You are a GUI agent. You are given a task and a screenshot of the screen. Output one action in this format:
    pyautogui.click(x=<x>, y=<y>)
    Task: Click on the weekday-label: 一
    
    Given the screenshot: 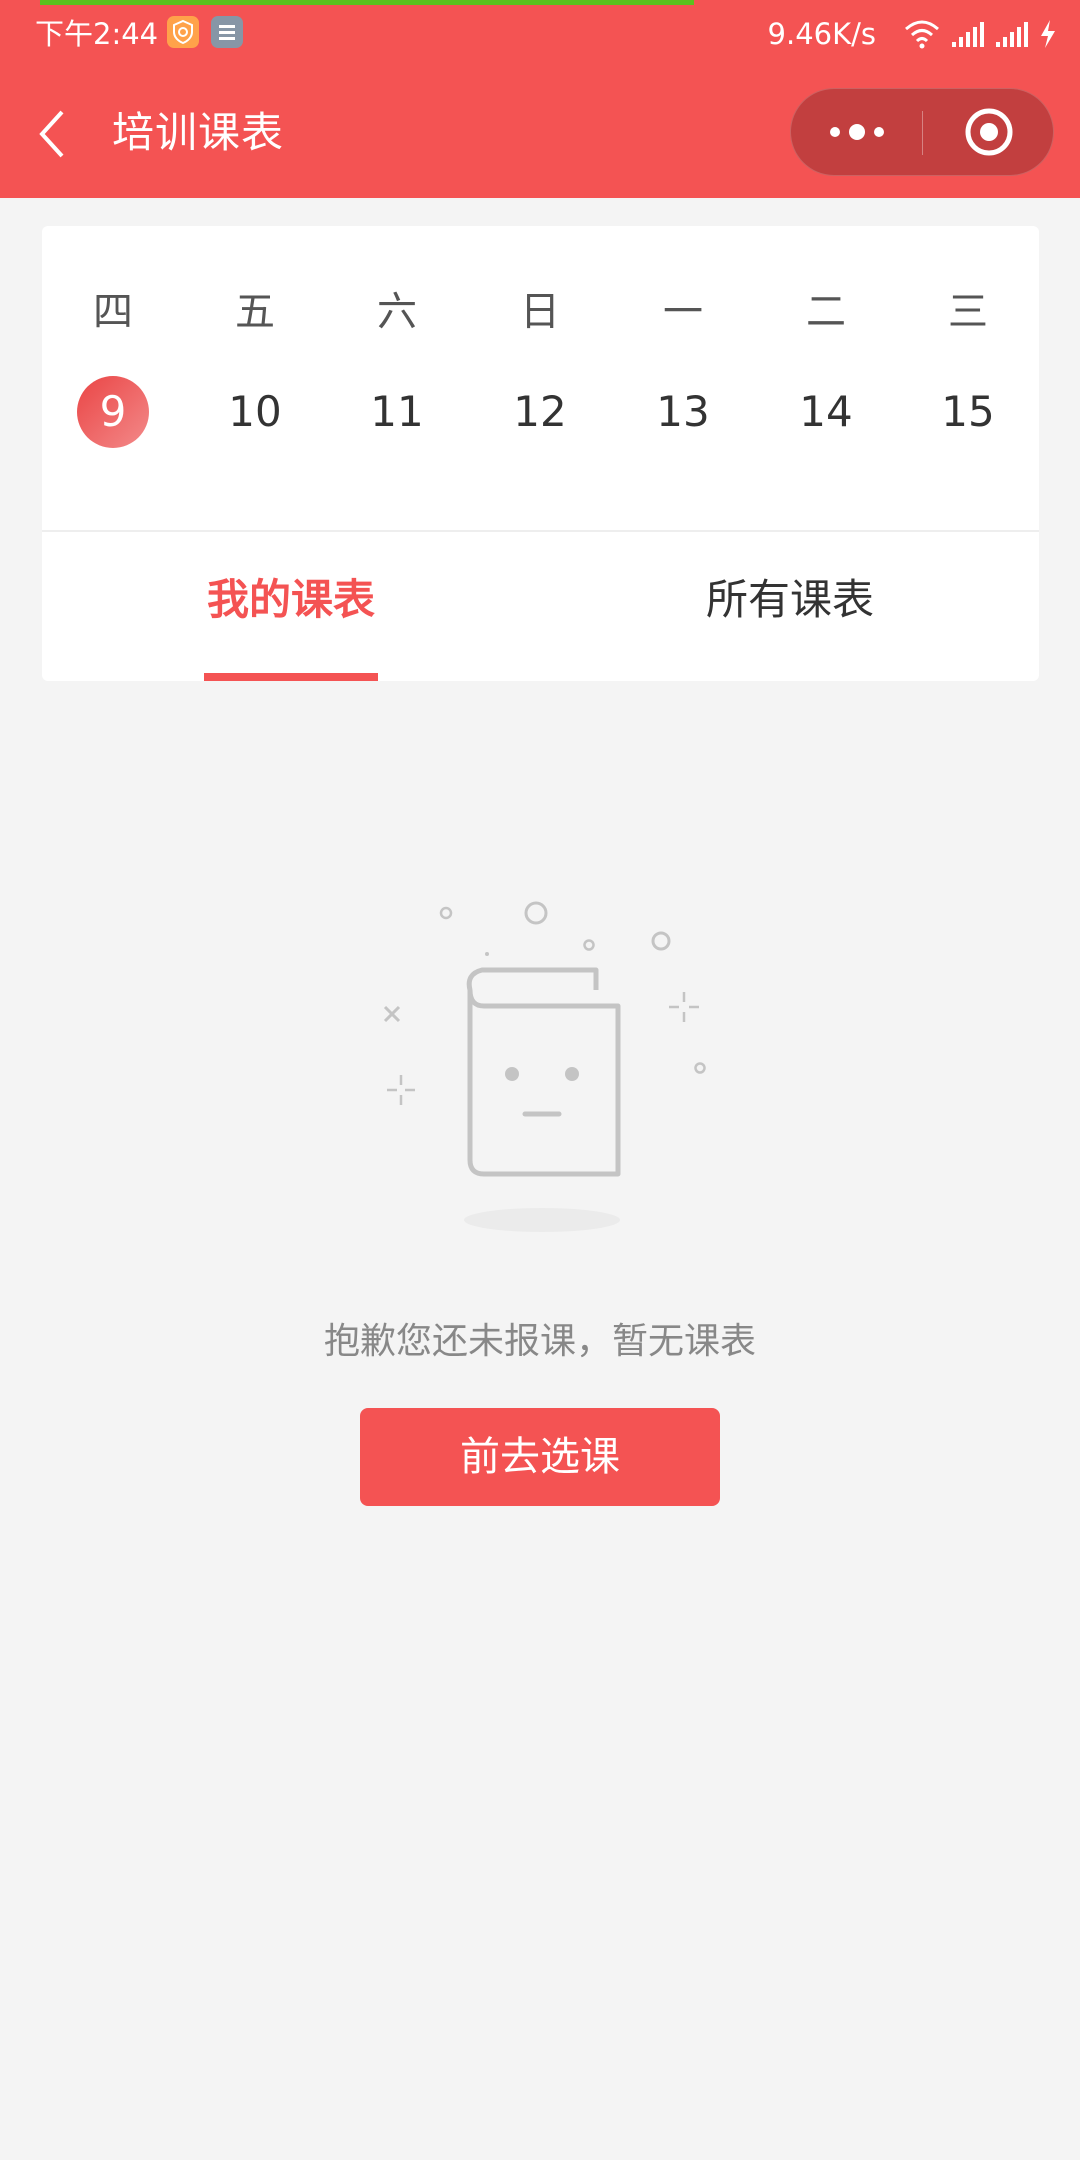 What is the action you would take?
    pyautogui.click(x=683, y=312)
    